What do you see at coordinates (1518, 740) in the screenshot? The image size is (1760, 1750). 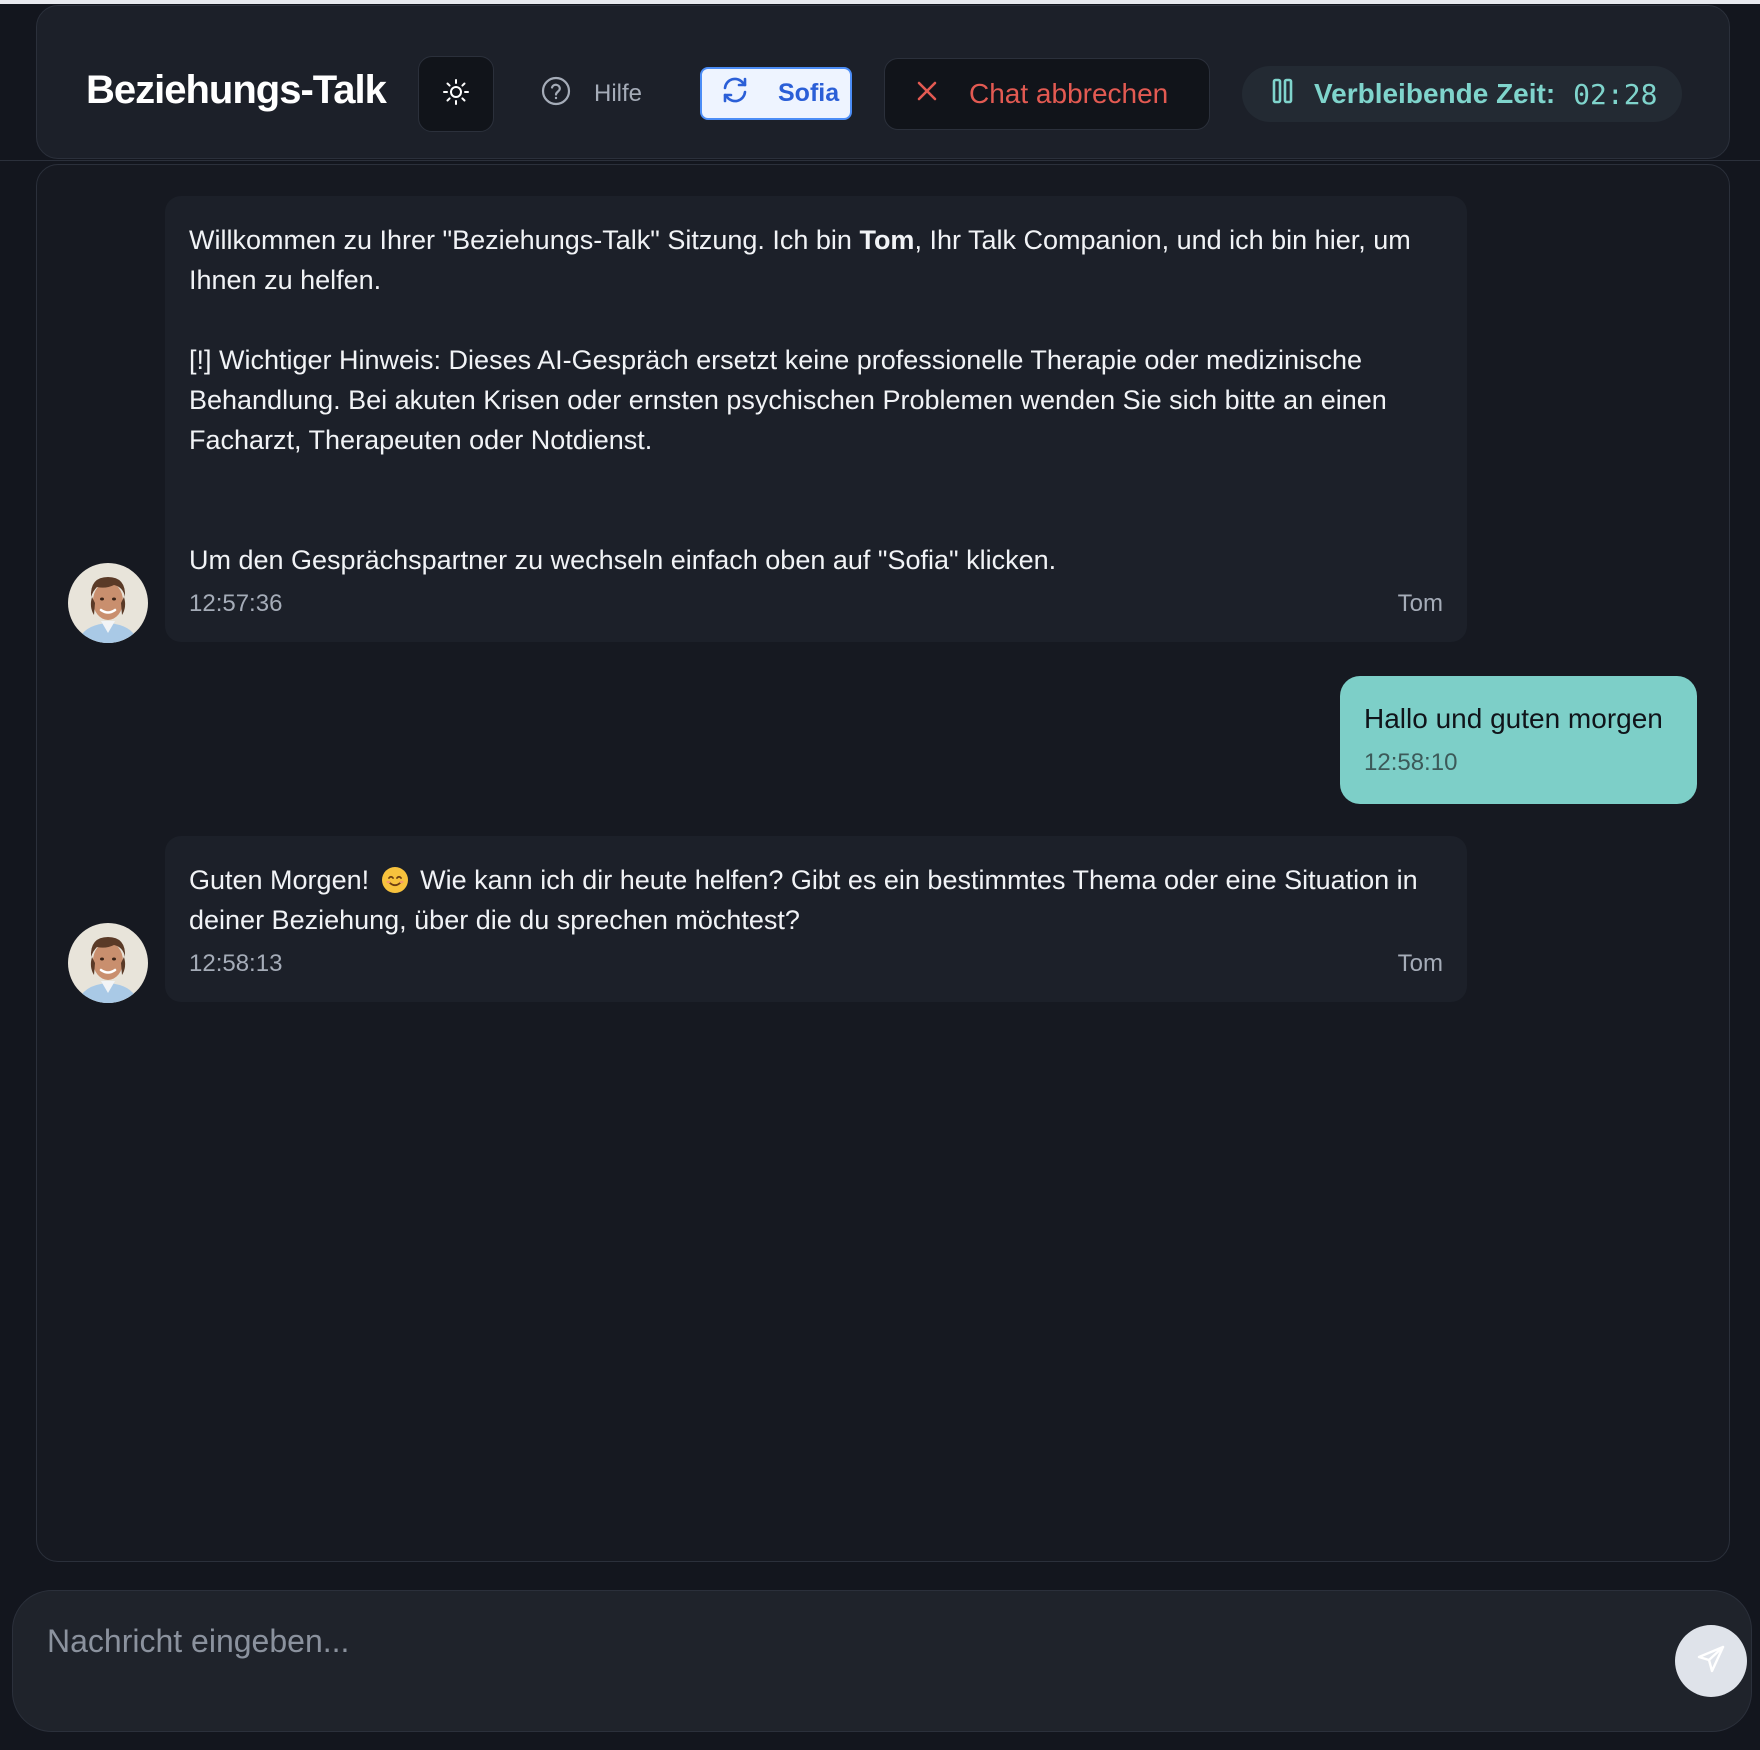 I see `chat-message-user: Hallo und guten morgen 12:58:10` at bounding box center [1518, 740].